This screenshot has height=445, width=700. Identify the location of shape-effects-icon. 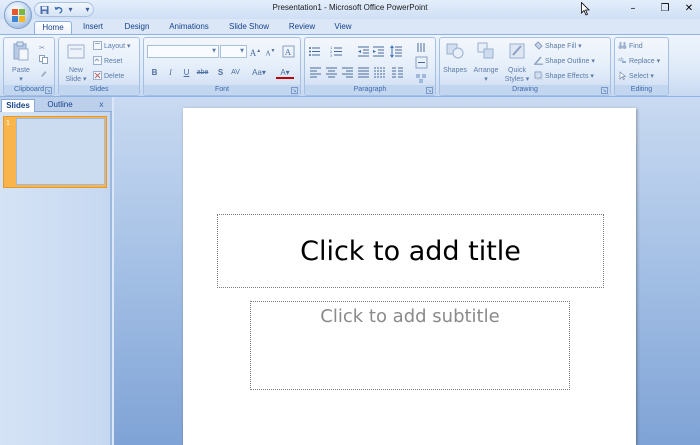
(538, 75).